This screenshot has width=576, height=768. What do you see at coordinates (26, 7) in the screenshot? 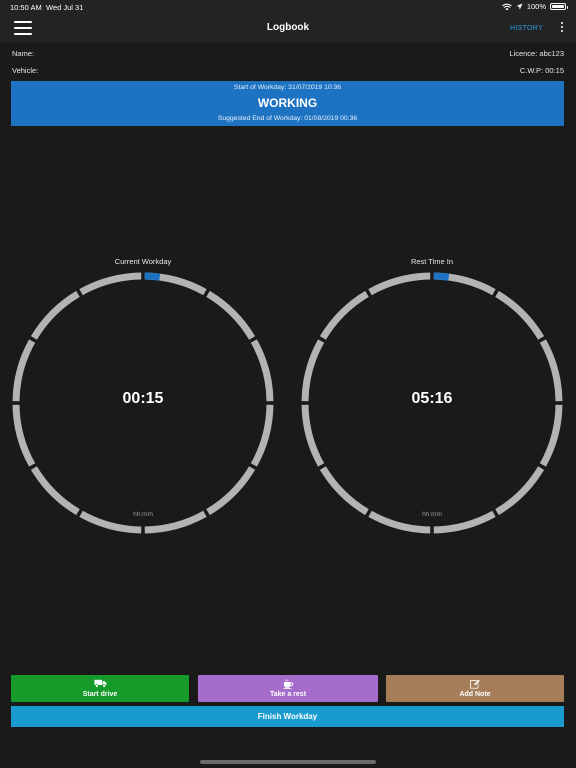
I see `status-time: 10:50 AM` at bounding box center [26, 7].